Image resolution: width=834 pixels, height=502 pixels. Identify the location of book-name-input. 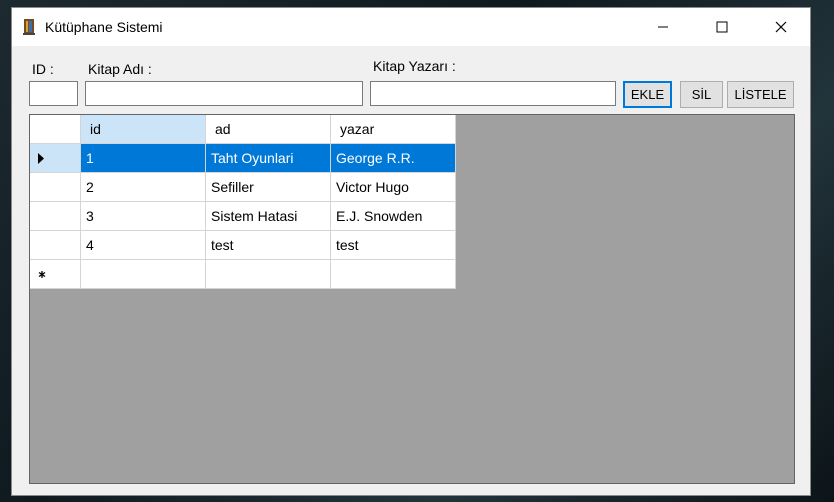
(224, 93).